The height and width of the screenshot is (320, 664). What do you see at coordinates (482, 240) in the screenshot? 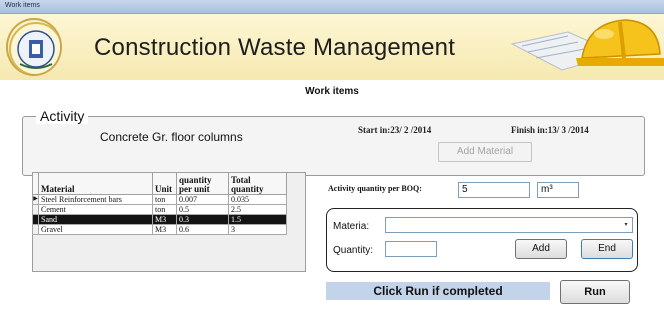
I see `add-material-form: Materia: ▾ Quantity: Add End` at bounding box center [482, 240].